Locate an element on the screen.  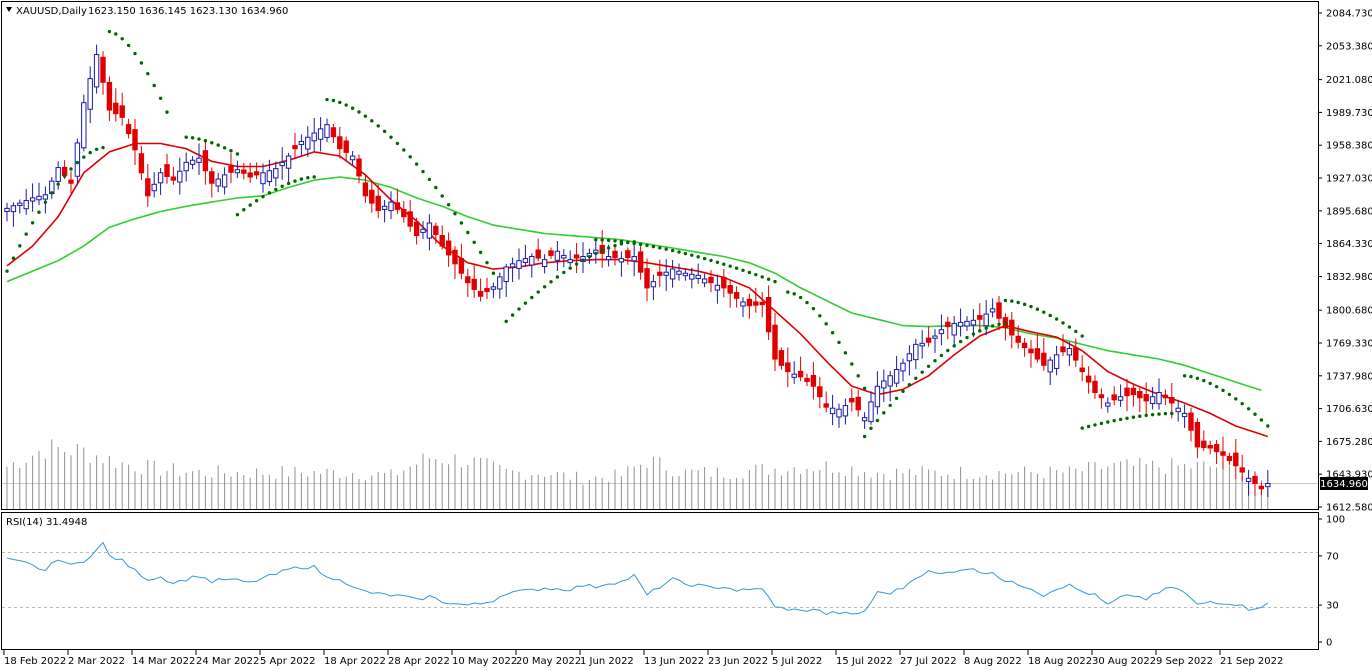
date-tick-label: 14 Mar 2022 is located at coordinates (163, 661).